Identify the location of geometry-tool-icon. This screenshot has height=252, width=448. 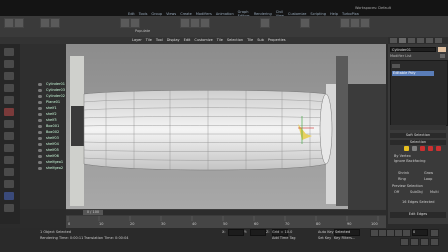
(9, 136).